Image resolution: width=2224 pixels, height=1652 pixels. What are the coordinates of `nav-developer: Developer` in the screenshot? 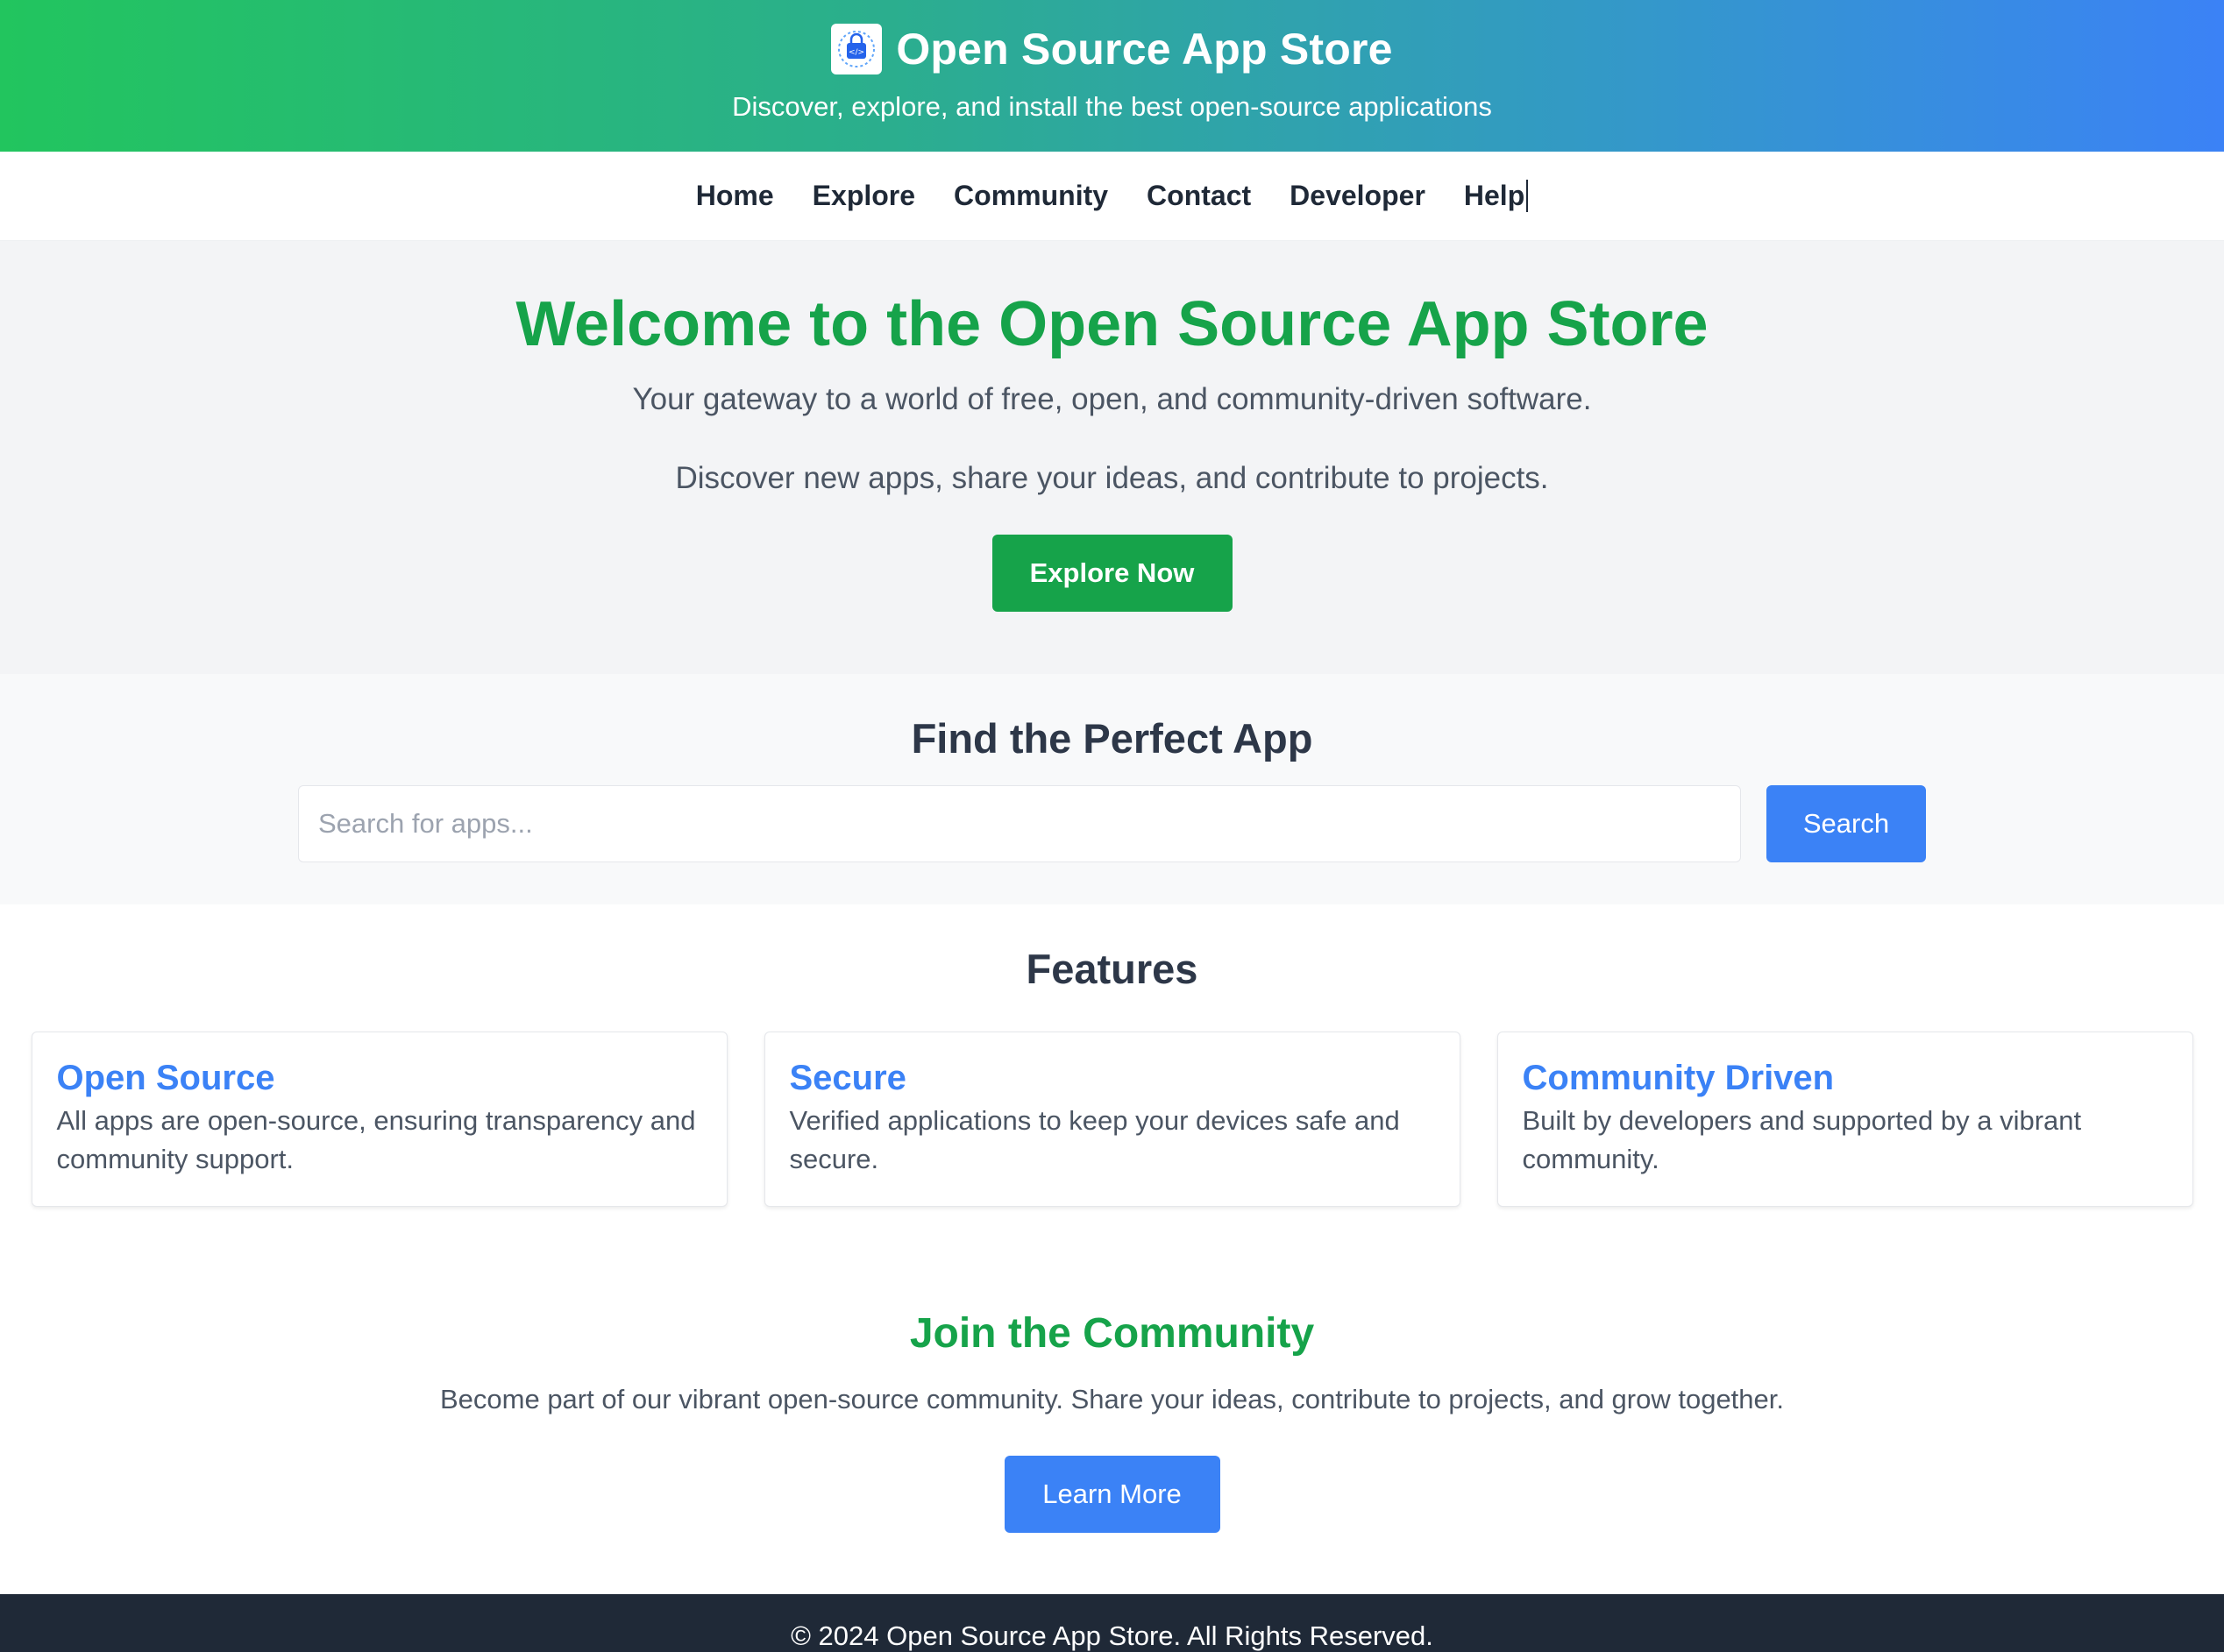 It's located at (1358, 196).